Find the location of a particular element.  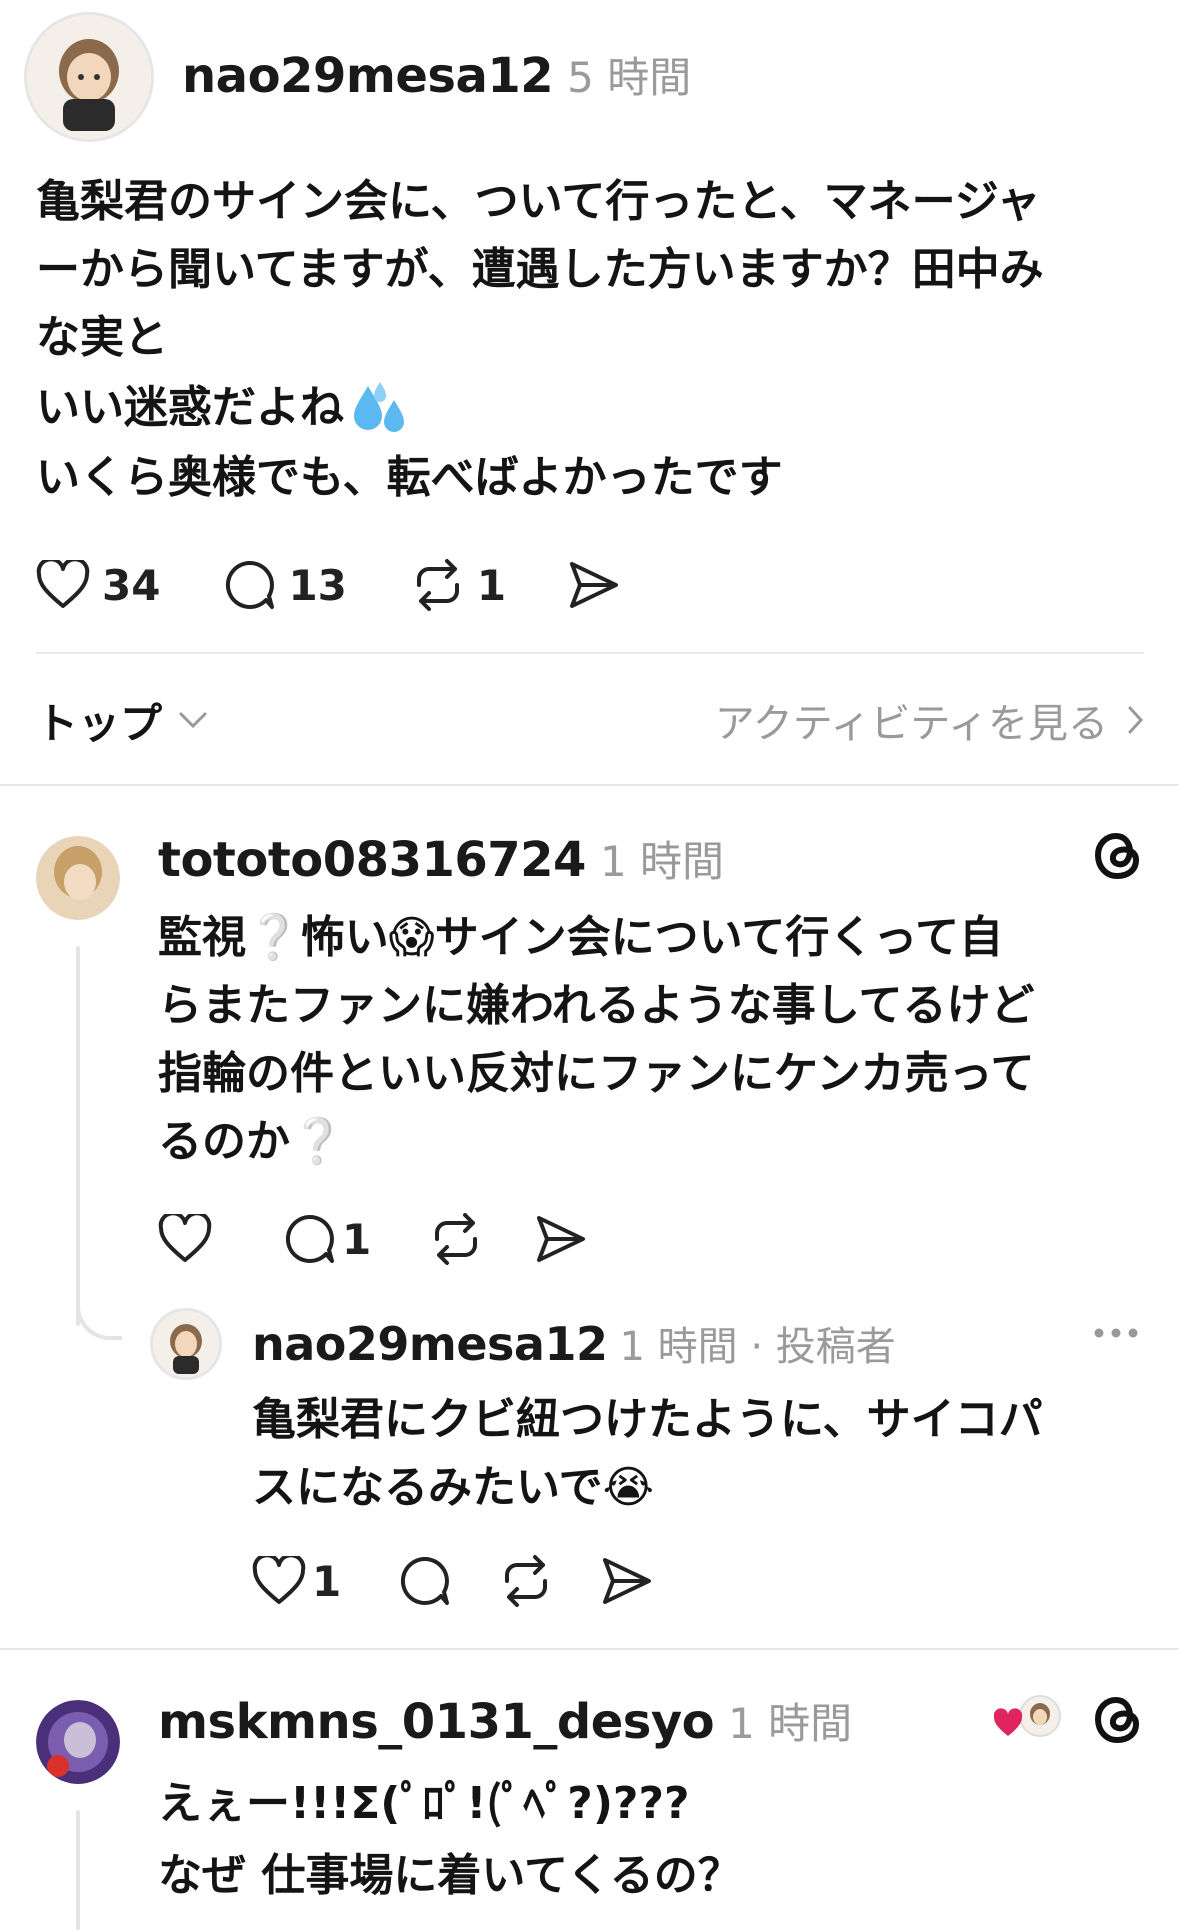

chevron-down-icon is located at coordinates (193, 720).